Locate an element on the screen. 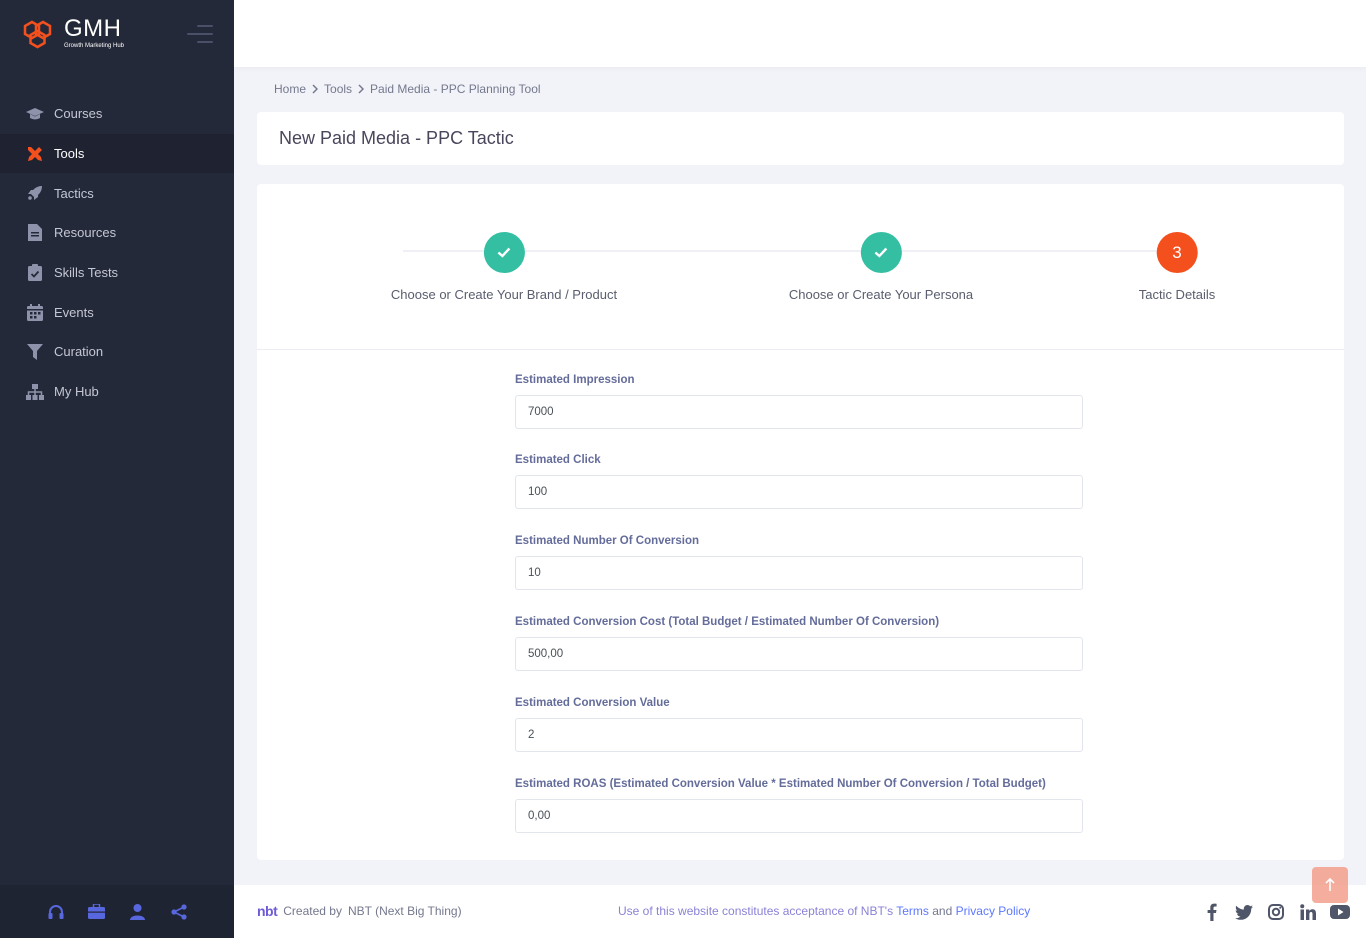 Image resolution: width=1366 pixels, height=938 pixels. sidebar-item-label: My Hub is located at coordinates (76, 392).